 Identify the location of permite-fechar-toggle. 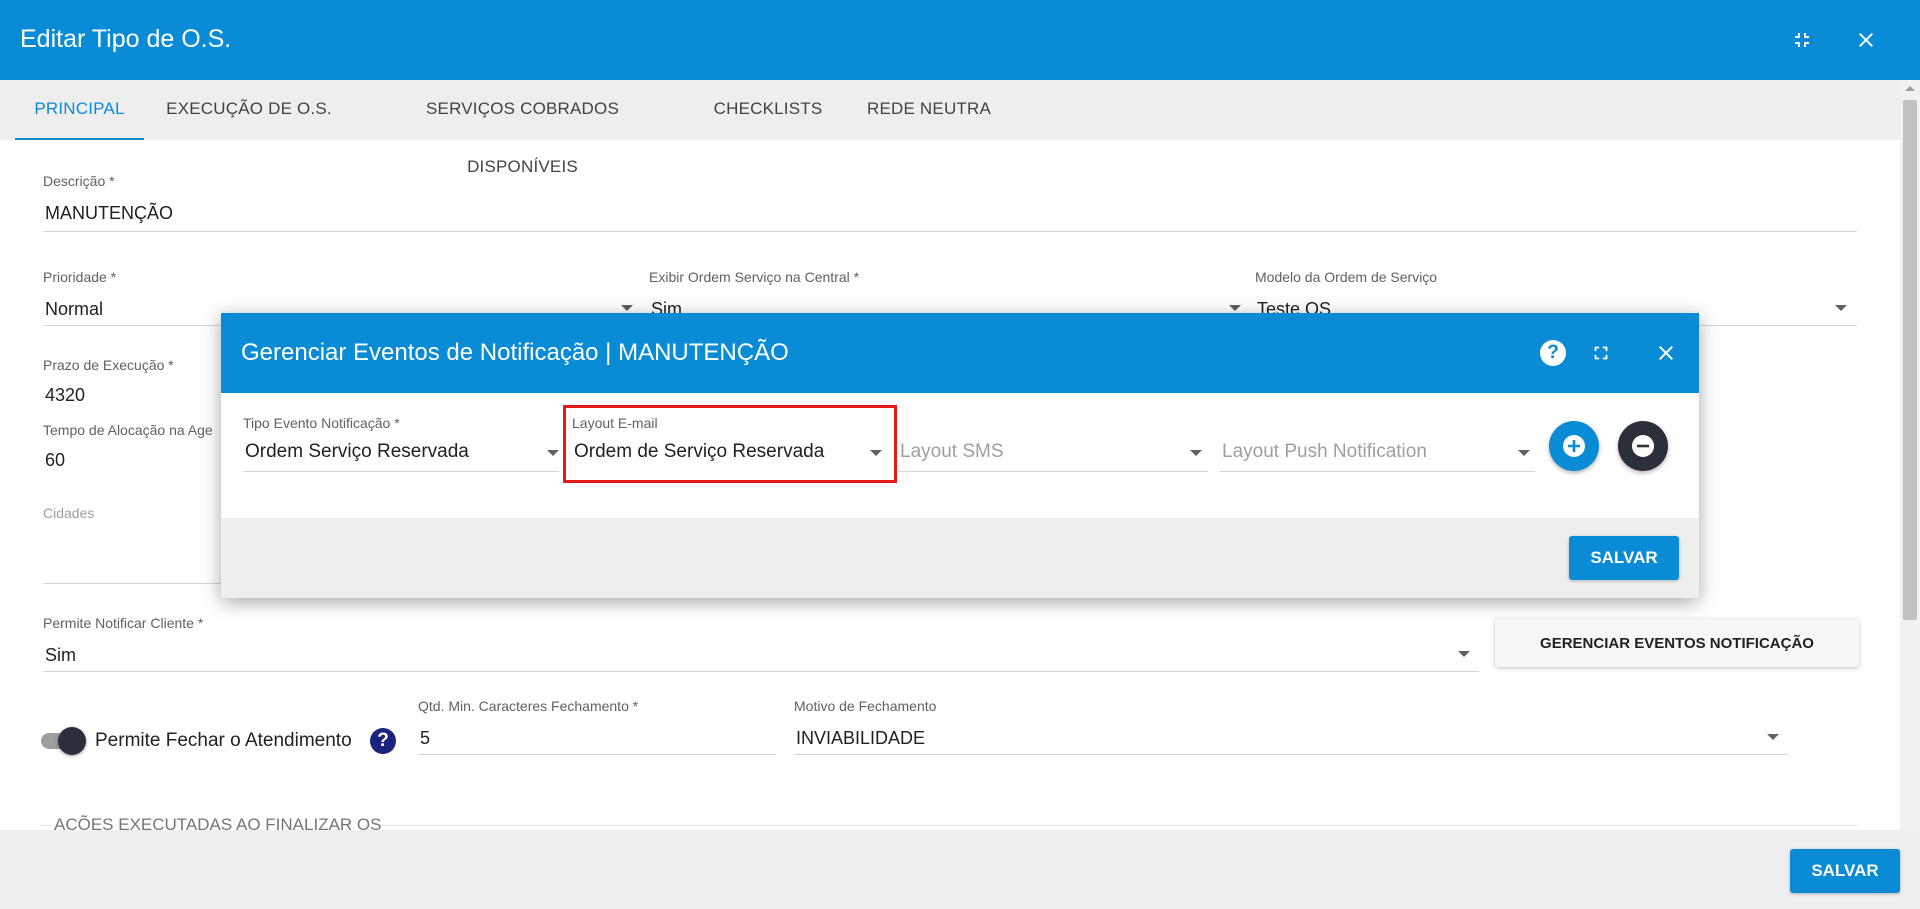
(72, 741).